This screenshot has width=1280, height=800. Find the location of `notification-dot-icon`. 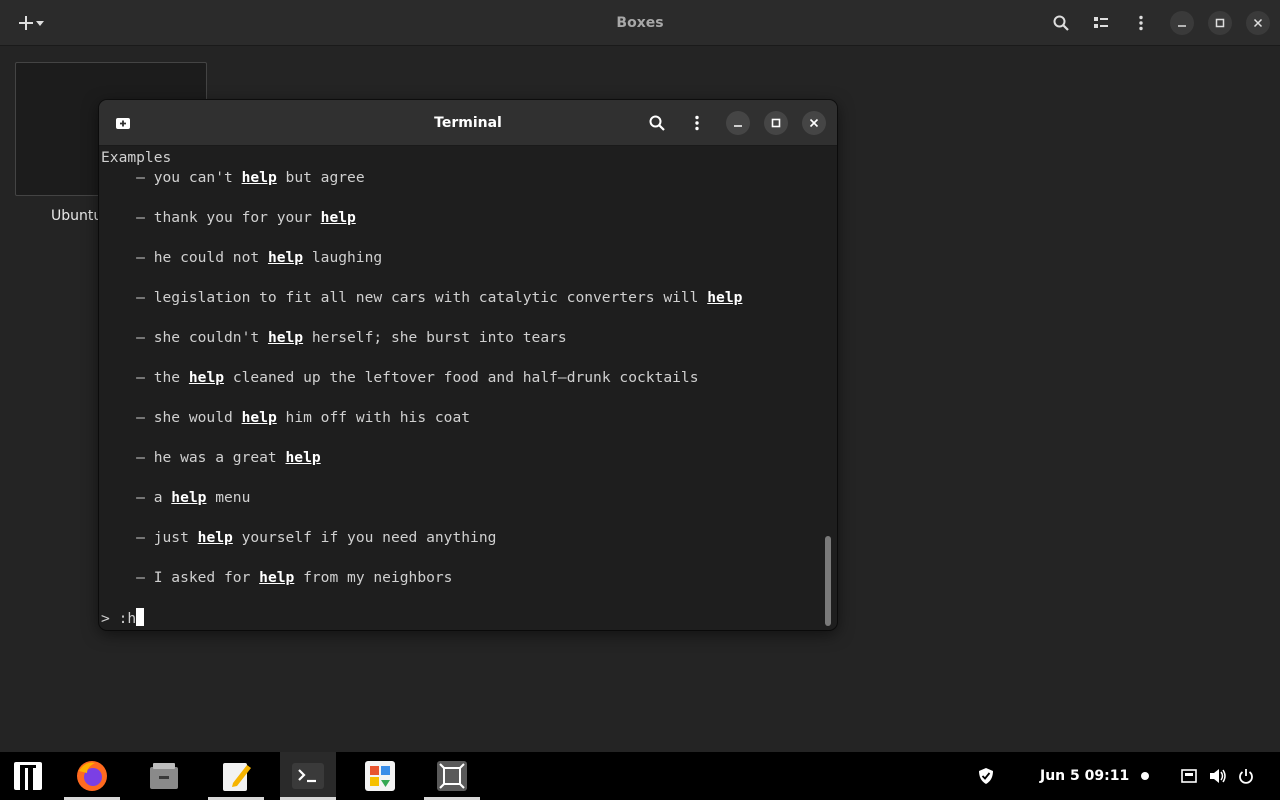

notification-dot-icon is located at coordinates (1145, 776).